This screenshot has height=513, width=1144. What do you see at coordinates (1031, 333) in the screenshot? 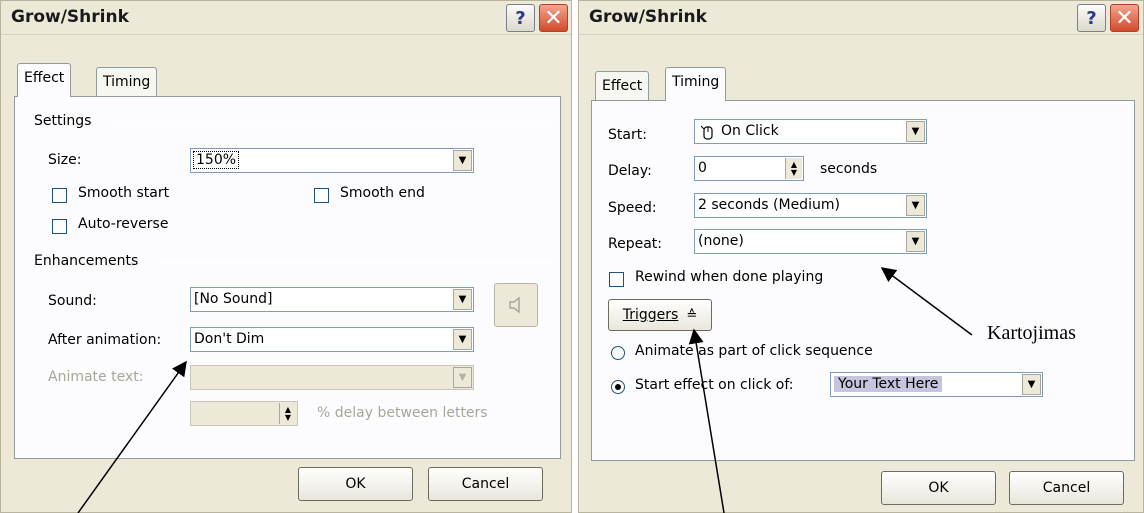
I see `repeat-annotation: Kartojimas` at bounding box center [1031, 333].